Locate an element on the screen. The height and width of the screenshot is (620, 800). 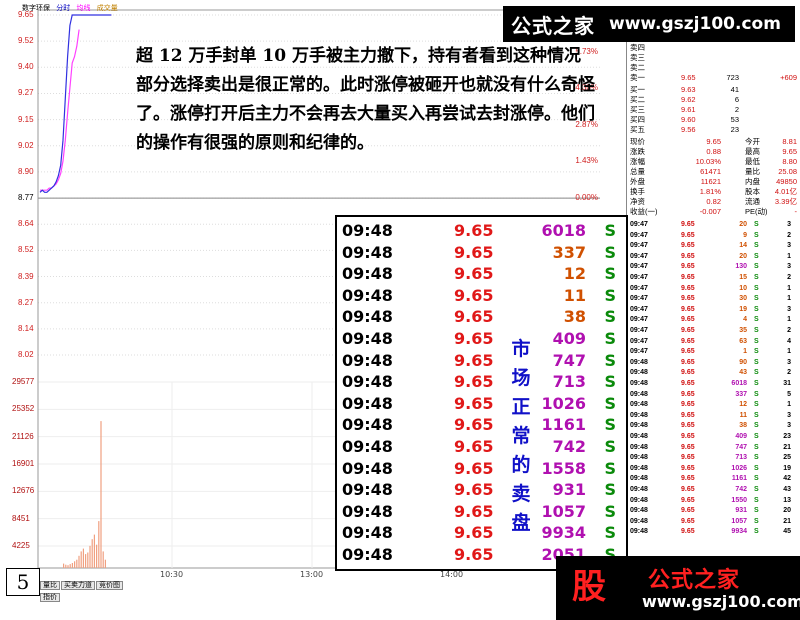
tick-row: 09:47 9.65 14 S 3 is located at coordinates (713, 246).